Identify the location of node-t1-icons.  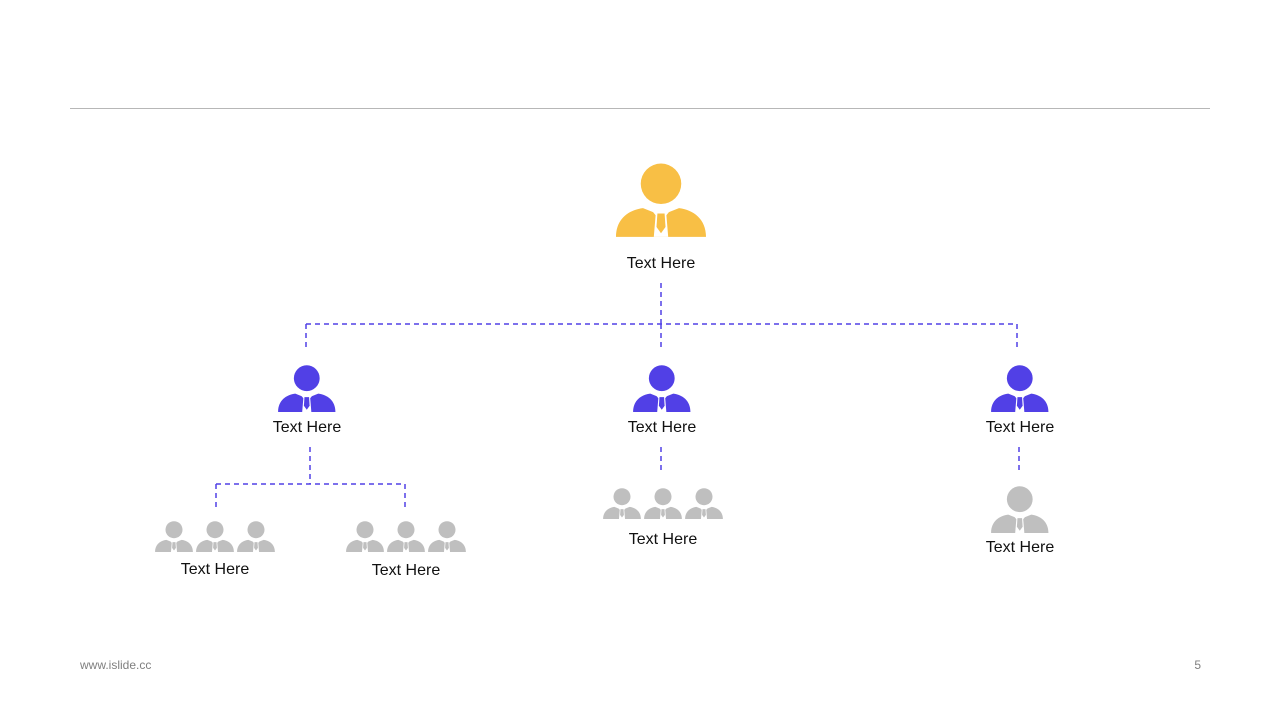
(215, 536).